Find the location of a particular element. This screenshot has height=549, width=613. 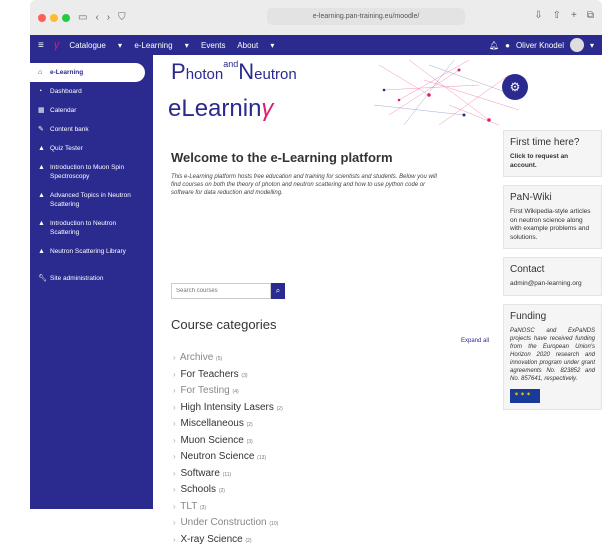

new-tab-icon: + is located at coordinates (574, 15).